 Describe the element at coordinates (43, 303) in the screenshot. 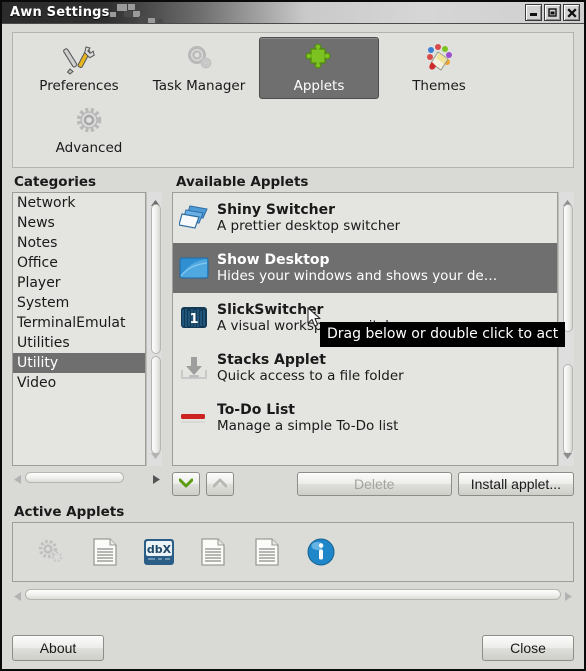

I see `category-label: System` at that location.